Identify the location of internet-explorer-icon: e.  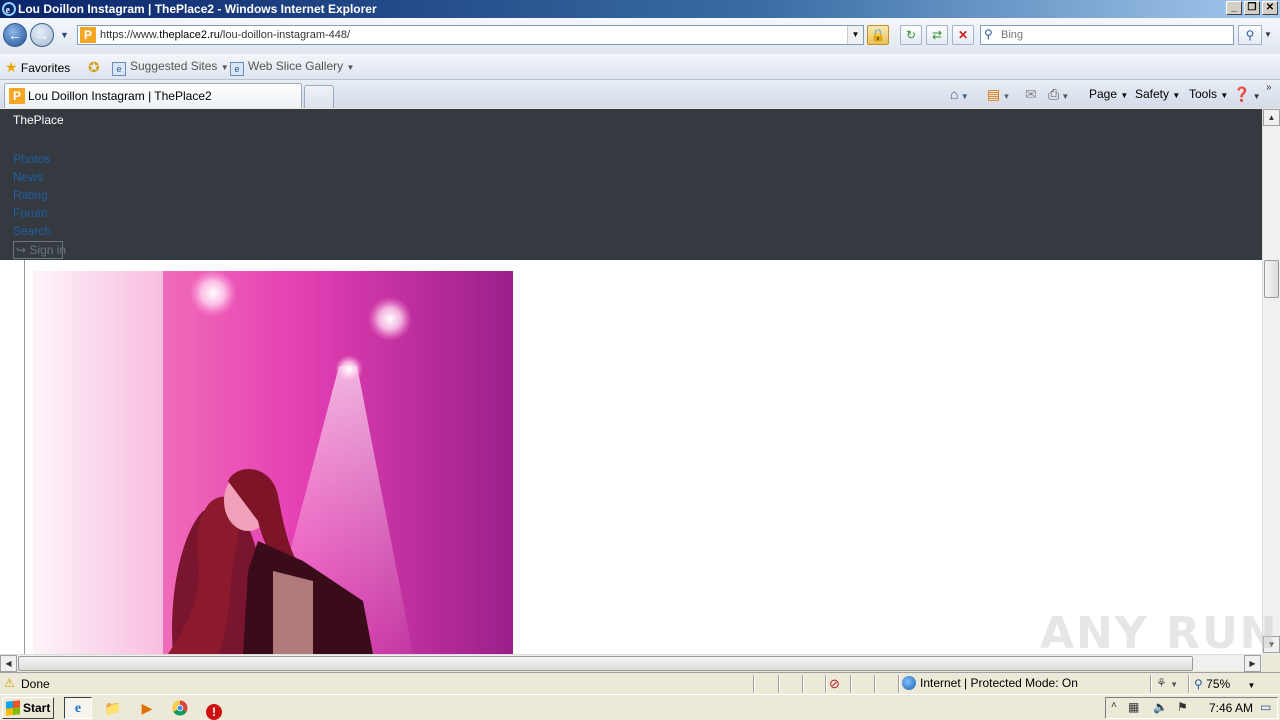
(9, 9).